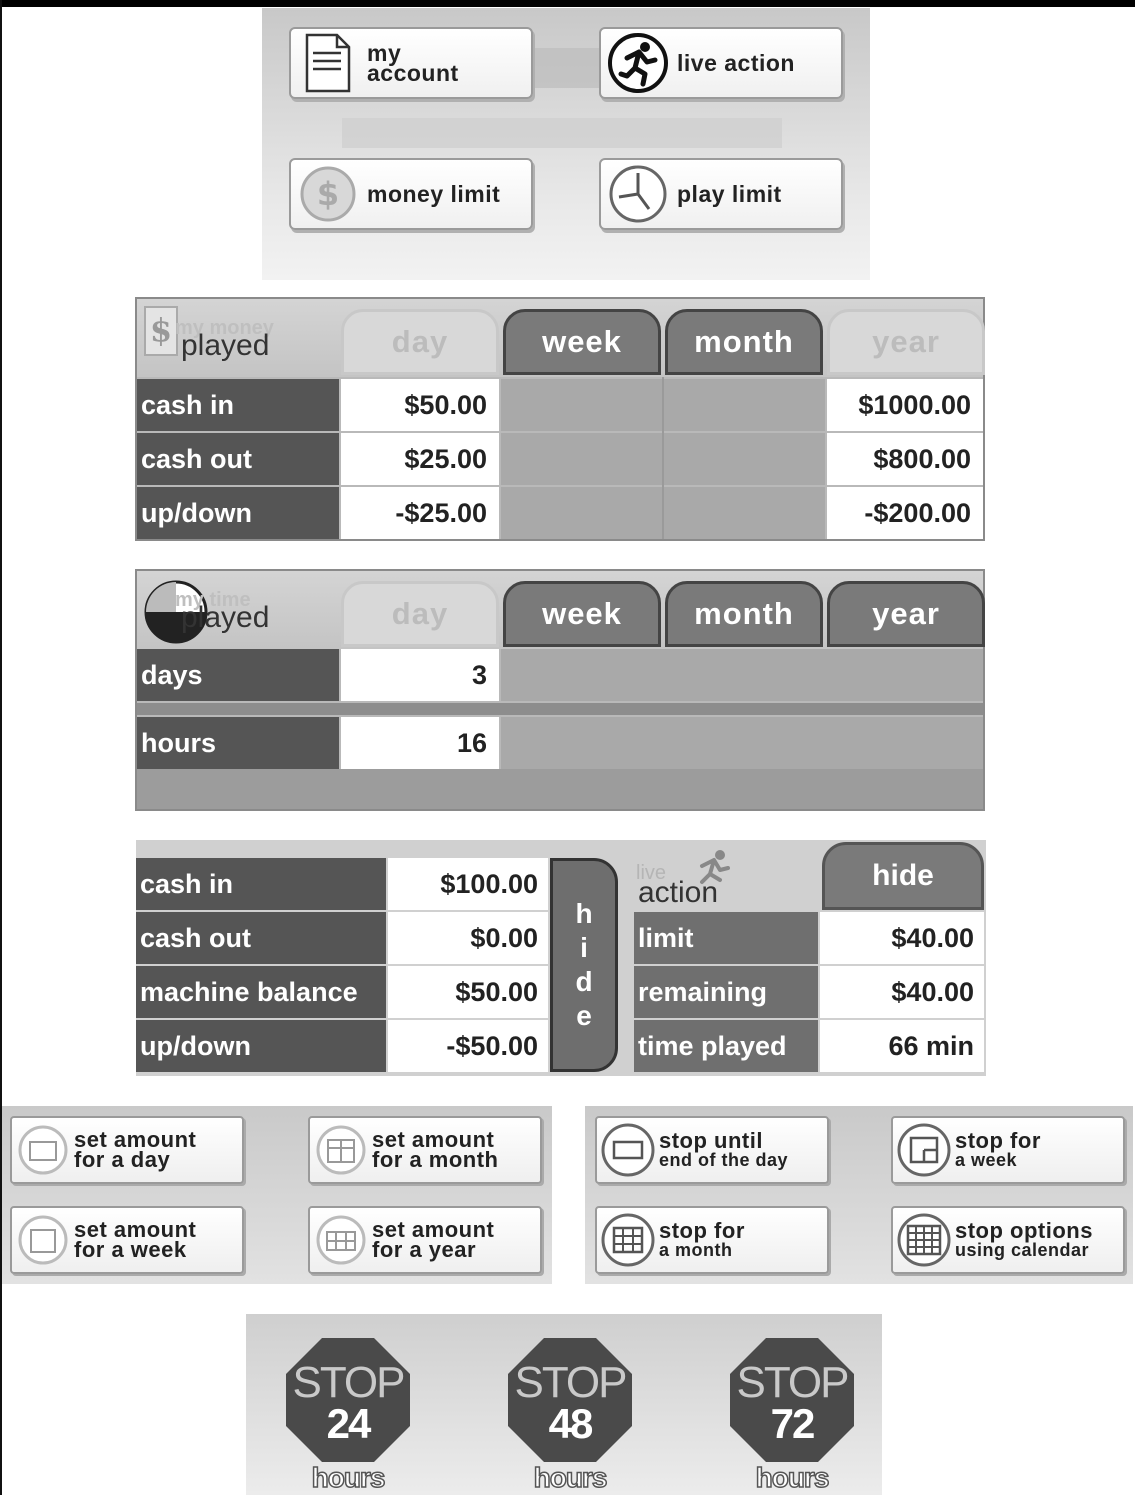 This screenshot has height=1495, width=1135. Describe the element at coordinates (328, 63) in the screenshot. I see `document-icon` at that location.